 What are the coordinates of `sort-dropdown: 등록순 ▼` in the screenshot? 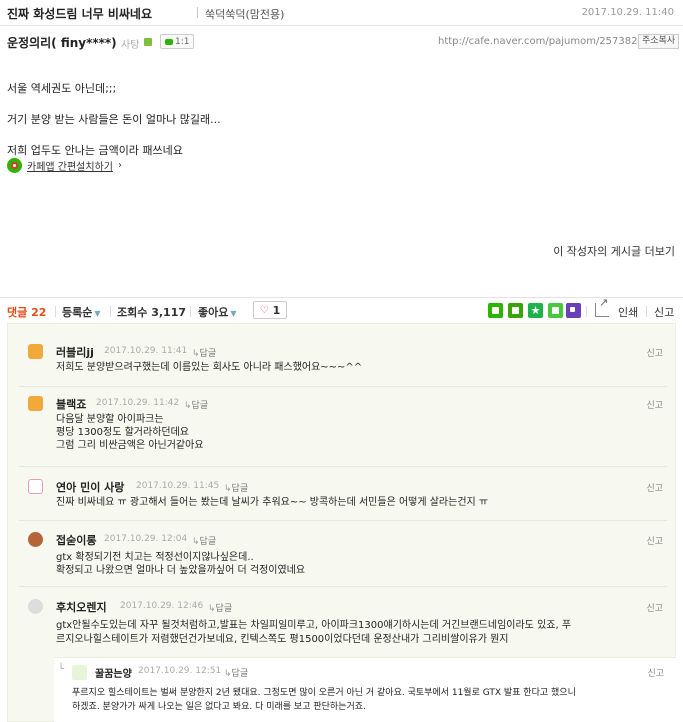 It's located at (81, 312).